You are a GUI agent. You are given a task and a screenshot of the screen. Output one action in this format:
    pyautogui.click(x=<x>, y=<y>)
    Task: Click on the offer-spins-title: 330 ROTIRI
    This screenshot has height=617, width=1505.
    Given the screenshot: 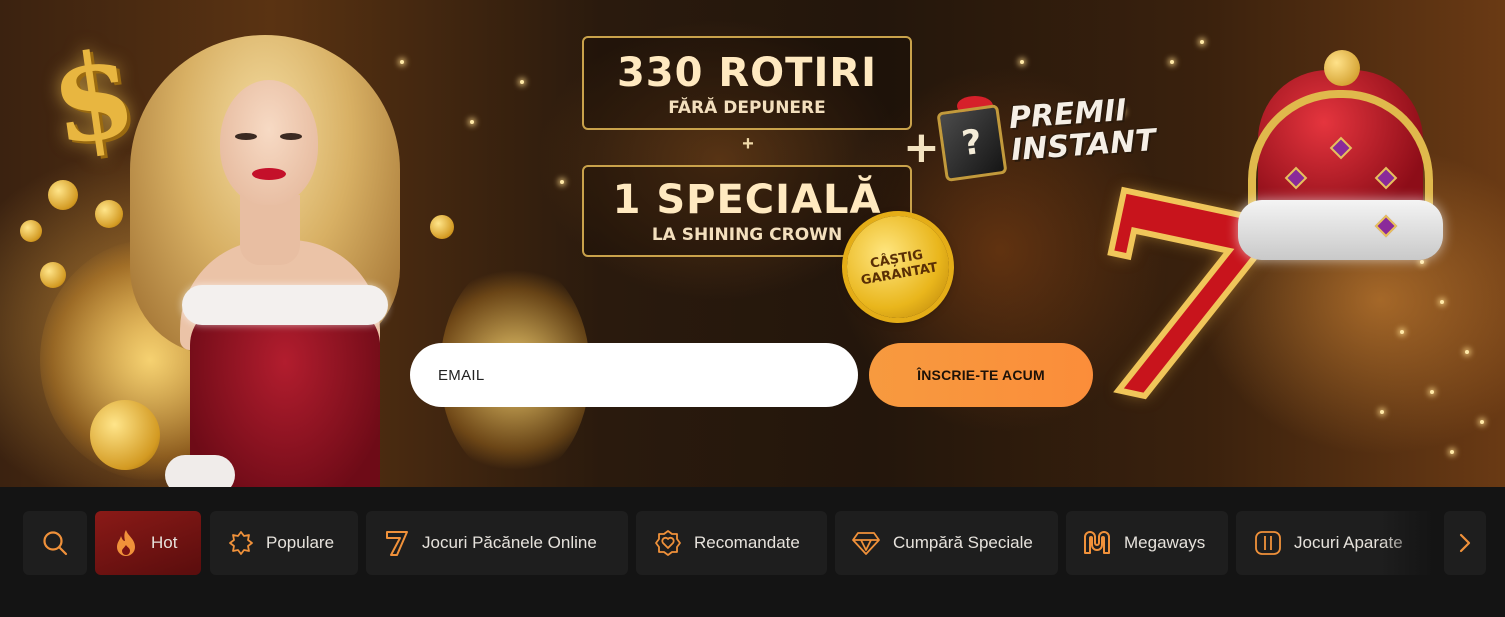 What is the action you would take?
    pyautogui.click(x=747, y=73)
    